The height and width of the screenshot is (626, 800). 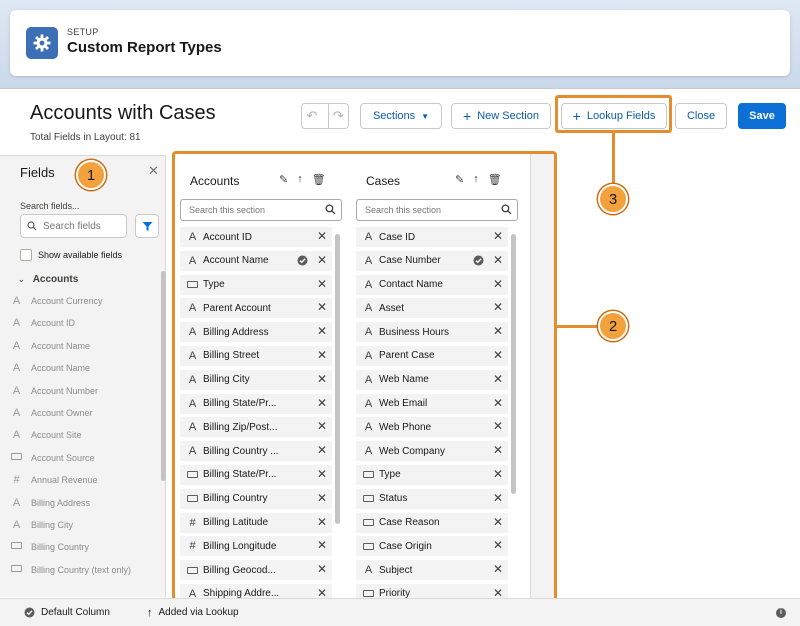 I want to click on layout-field-item: A Web Name ✕, so click(x=432, y=379).